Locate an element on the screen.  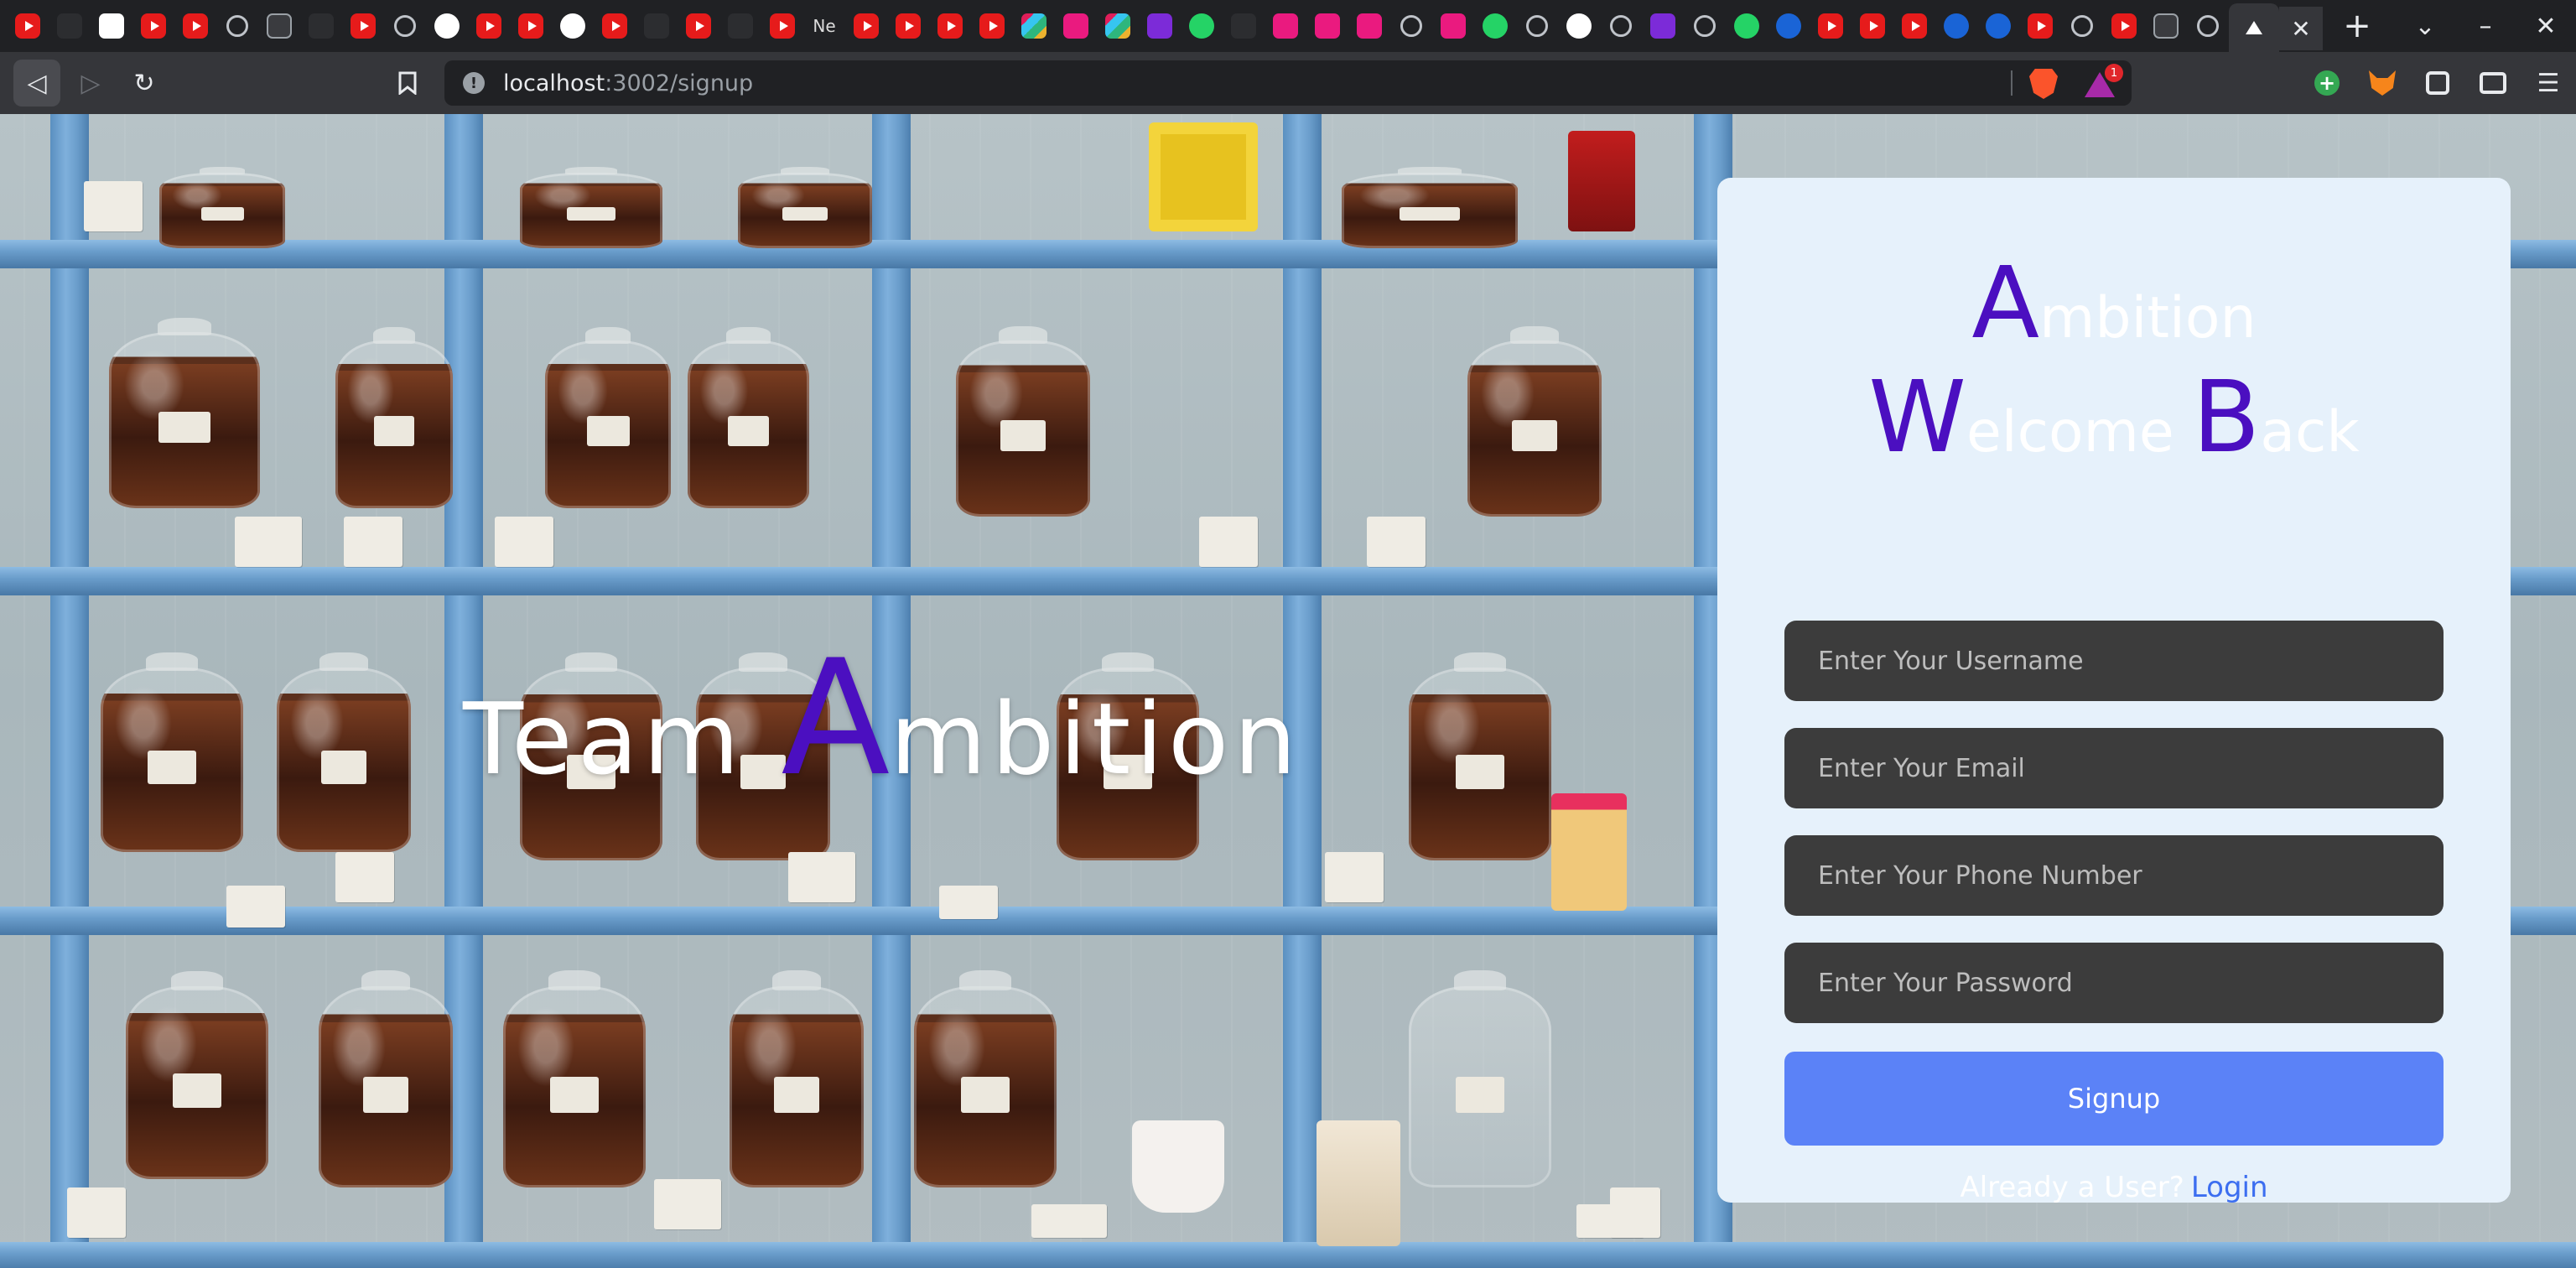
email-field is located at coordinates (2114, 768).